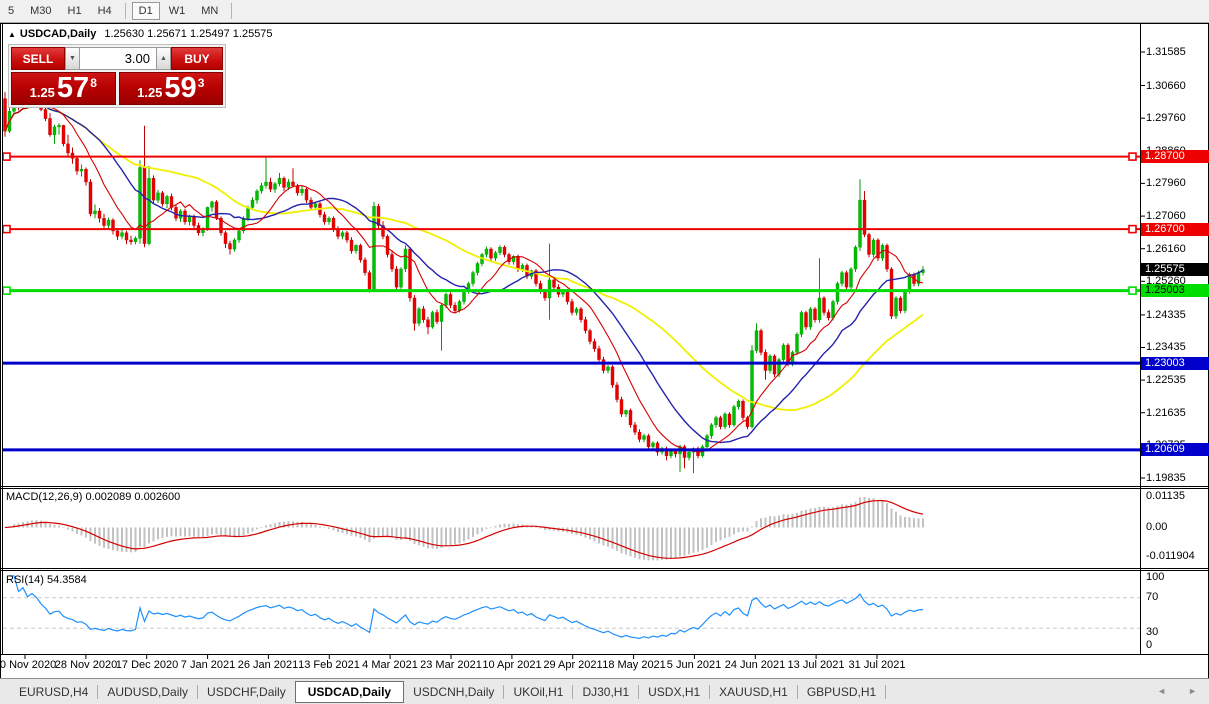 The image size is (1209, 704). I want to click on chart-symbol: USDCAD,Daily, so click(58, 34).